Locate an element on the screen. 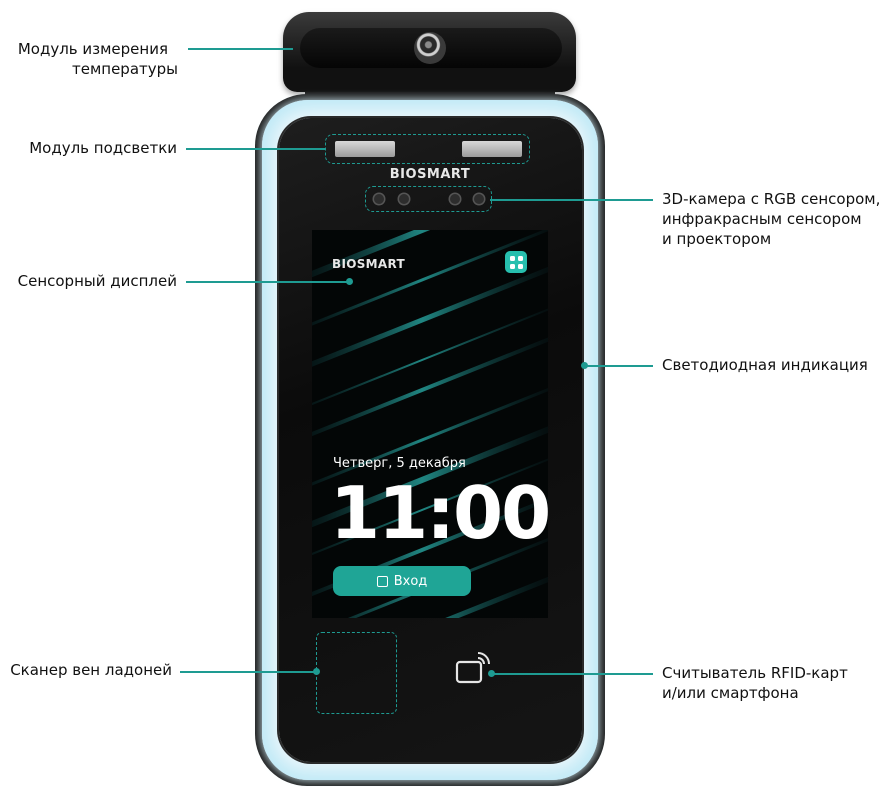  callout-dot-rfid is located at coordinates (491, 673).